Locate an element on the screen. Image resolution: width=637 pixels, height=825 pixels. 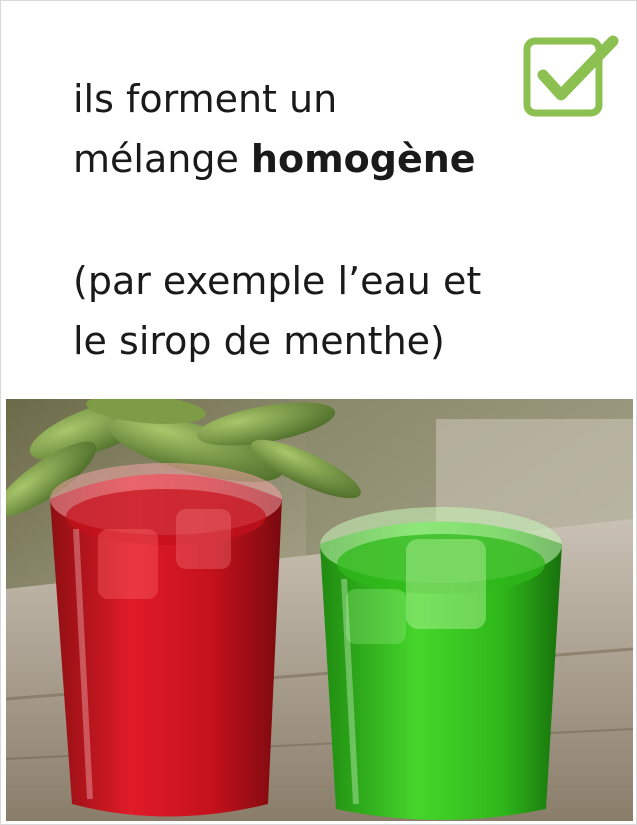
statement-line-2: mélange homogène is located at coordinates (303, 159).